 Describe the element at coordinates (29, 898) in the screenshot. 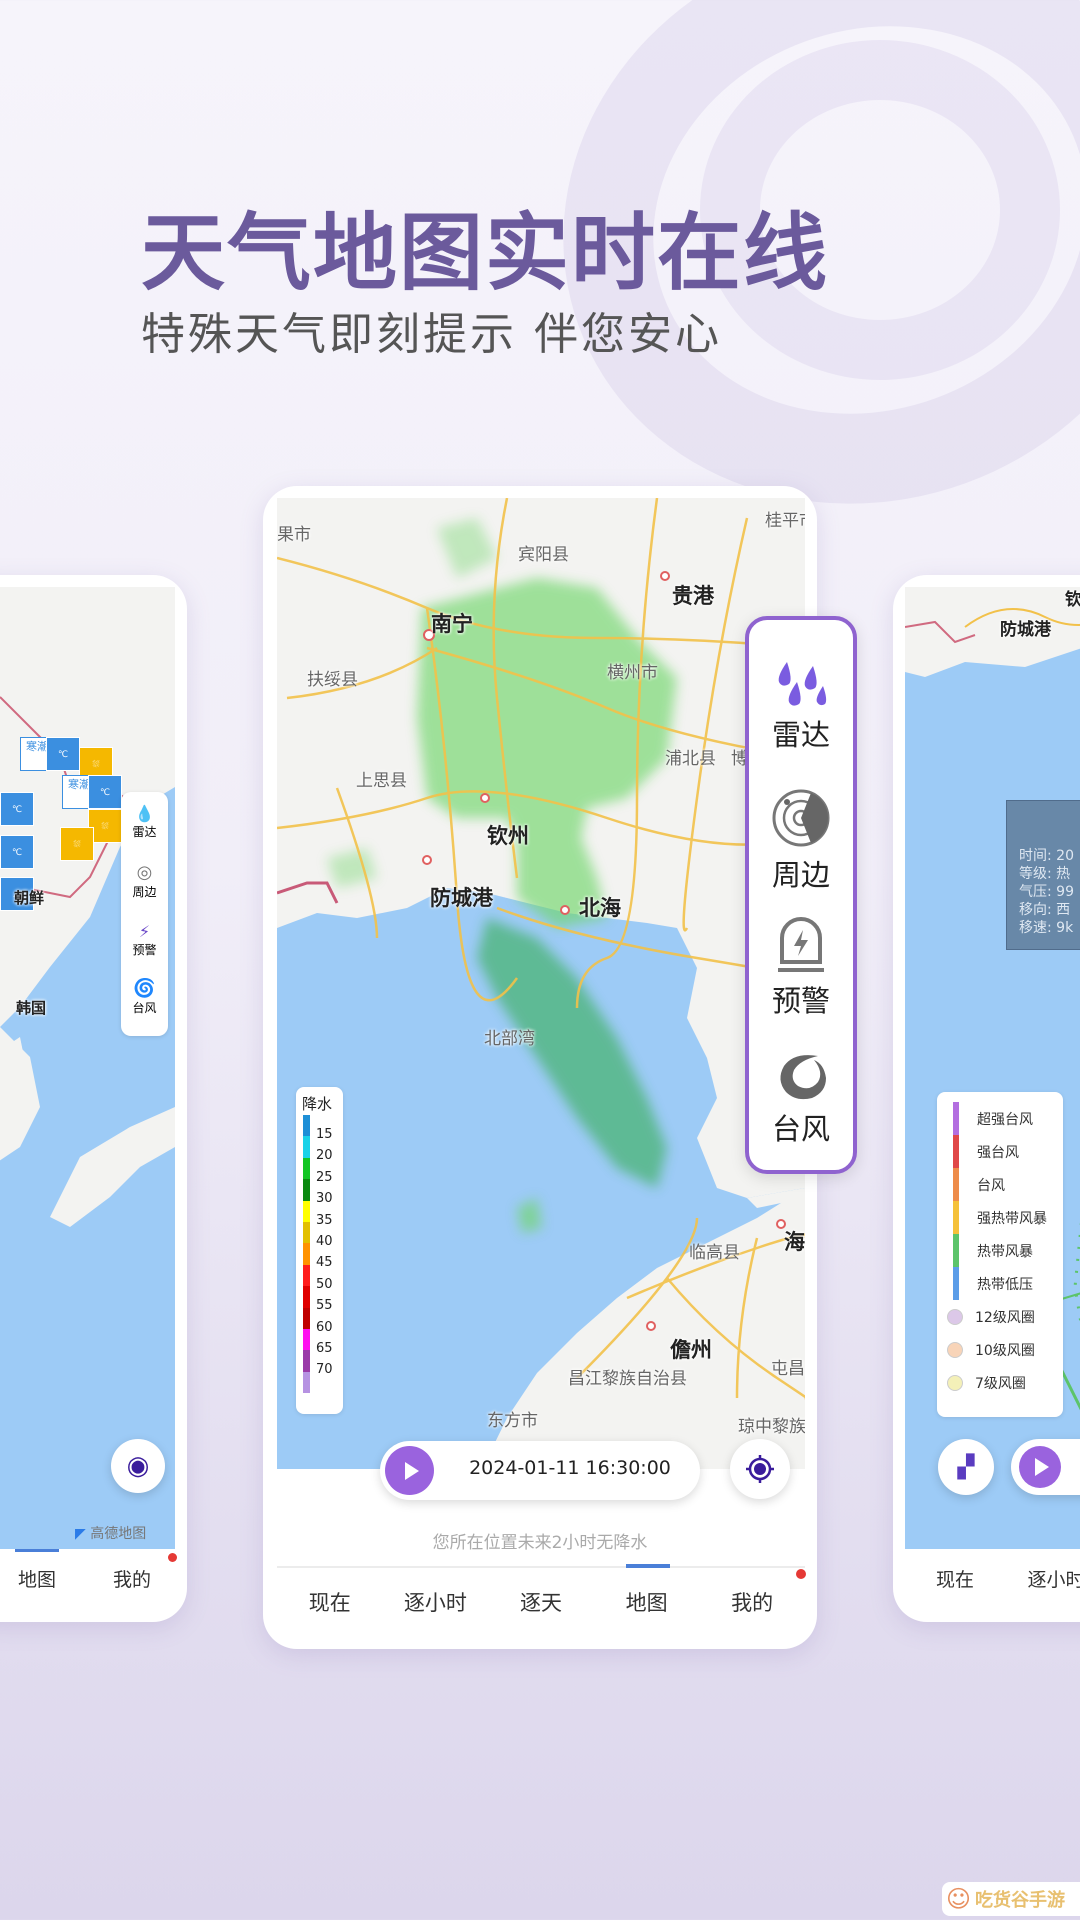

I see `map-label: 朝鲜` at that location.